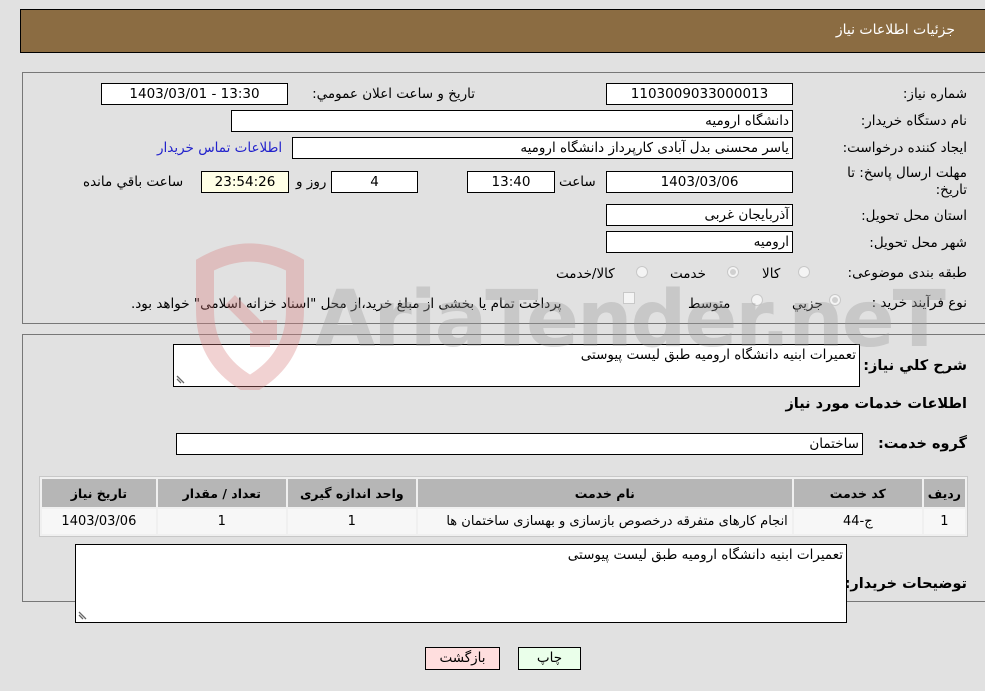 The image size is (985, 691). I want to click on buyer-org-label: نام دستگاه خريدار:, so click(913, 121).